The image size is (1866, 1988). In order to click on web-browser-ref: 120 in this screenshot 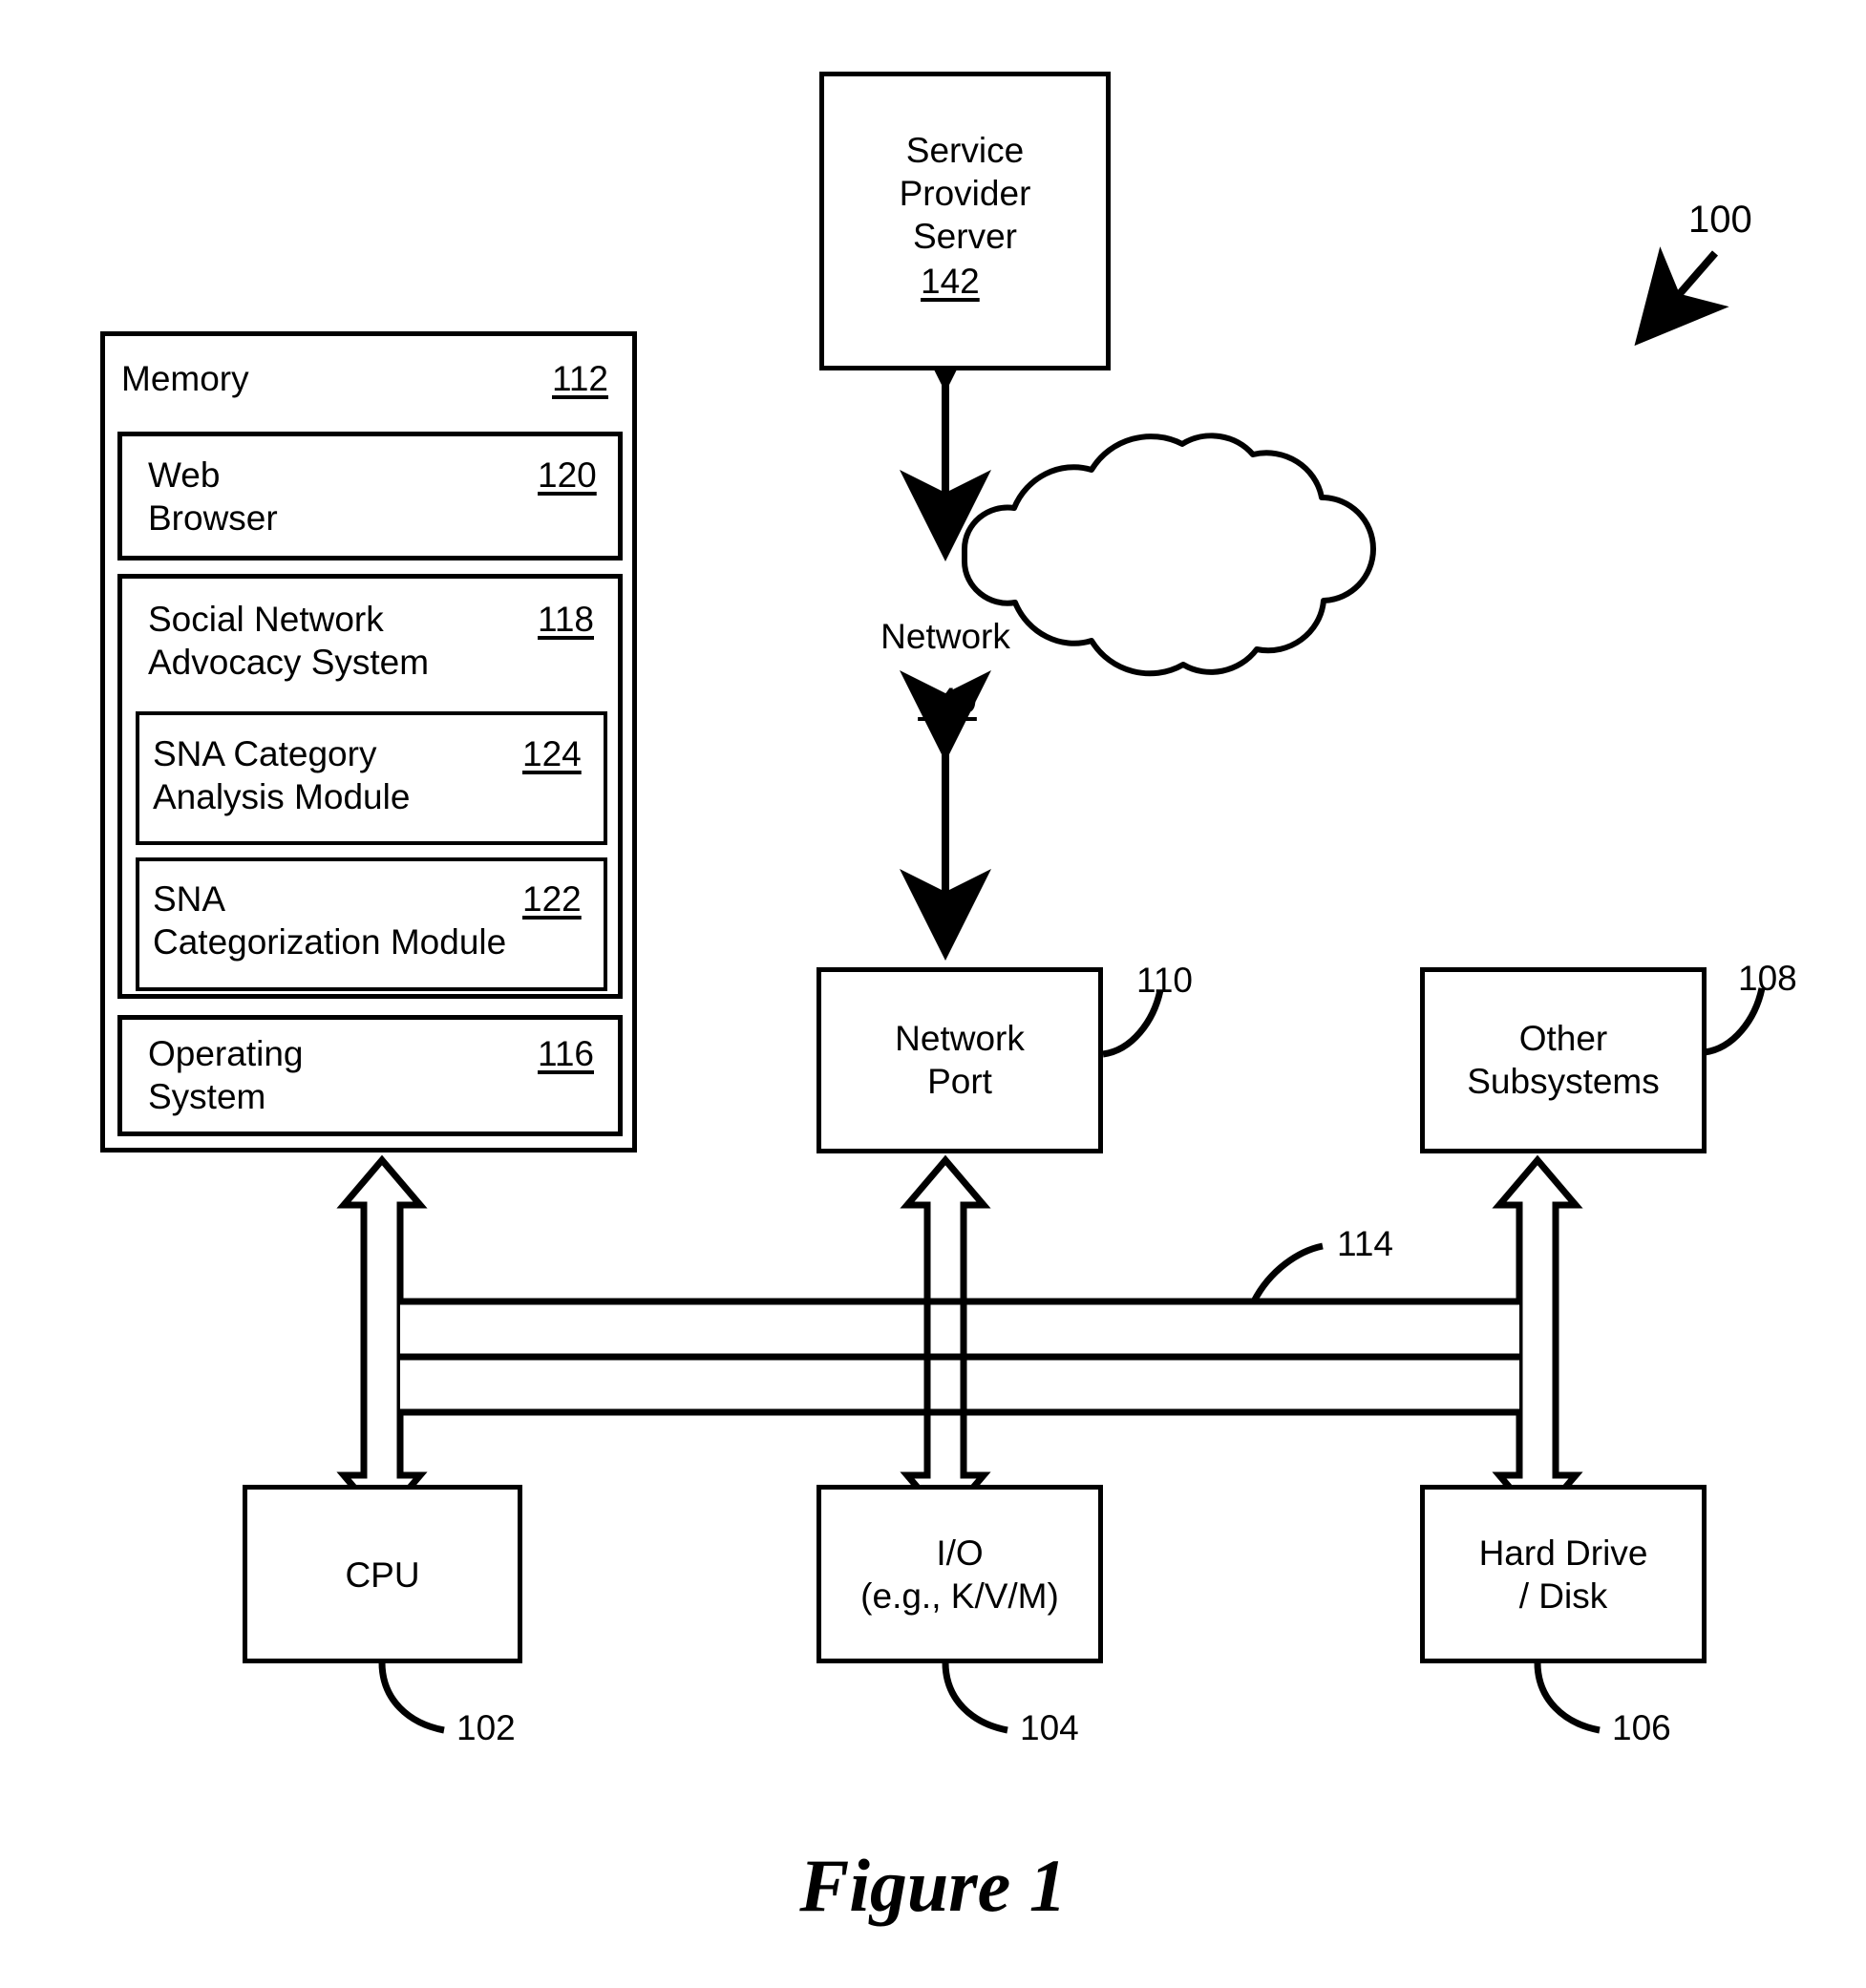, I will do `click(567, 475)`.